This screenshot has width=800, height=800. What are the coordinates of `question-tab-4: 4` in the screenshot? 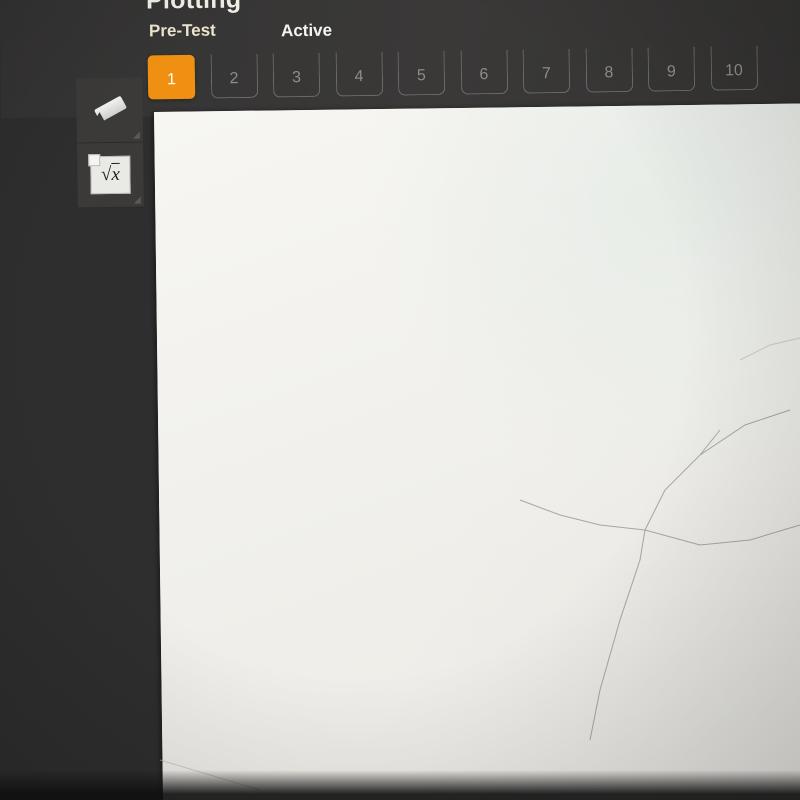 It's located at (359, 74).